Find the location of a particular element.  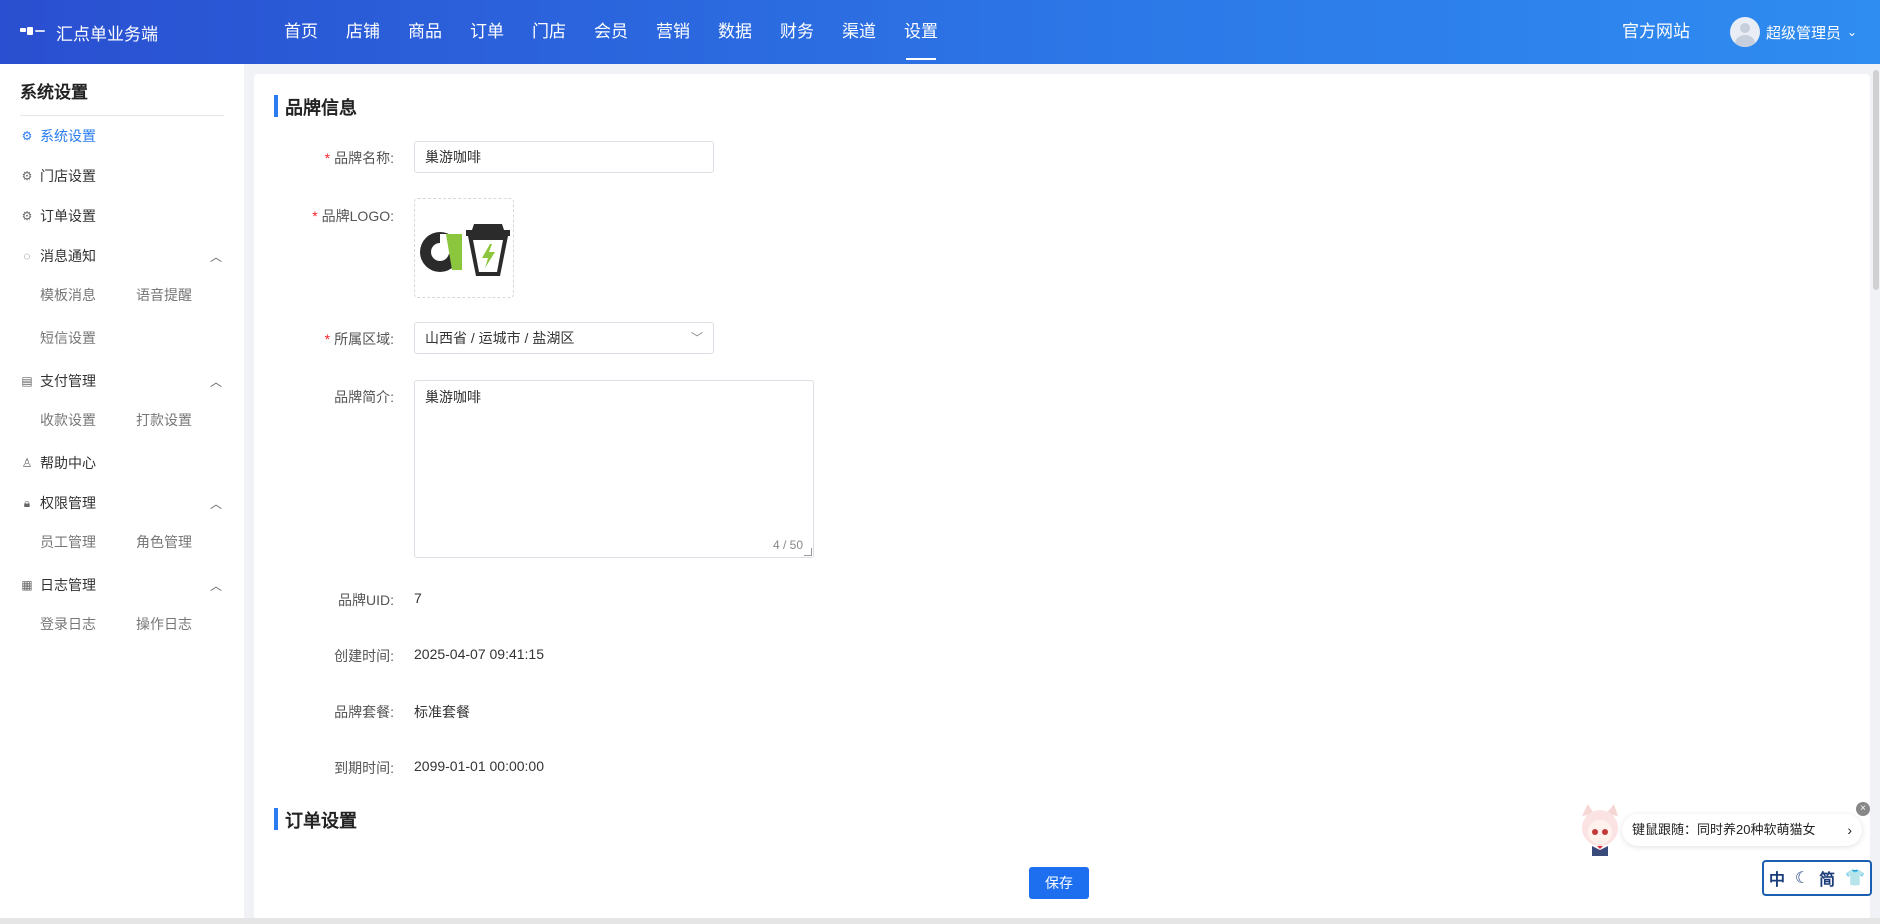

official-site-link: 官方网站 is located at coordinates (1656, 32).